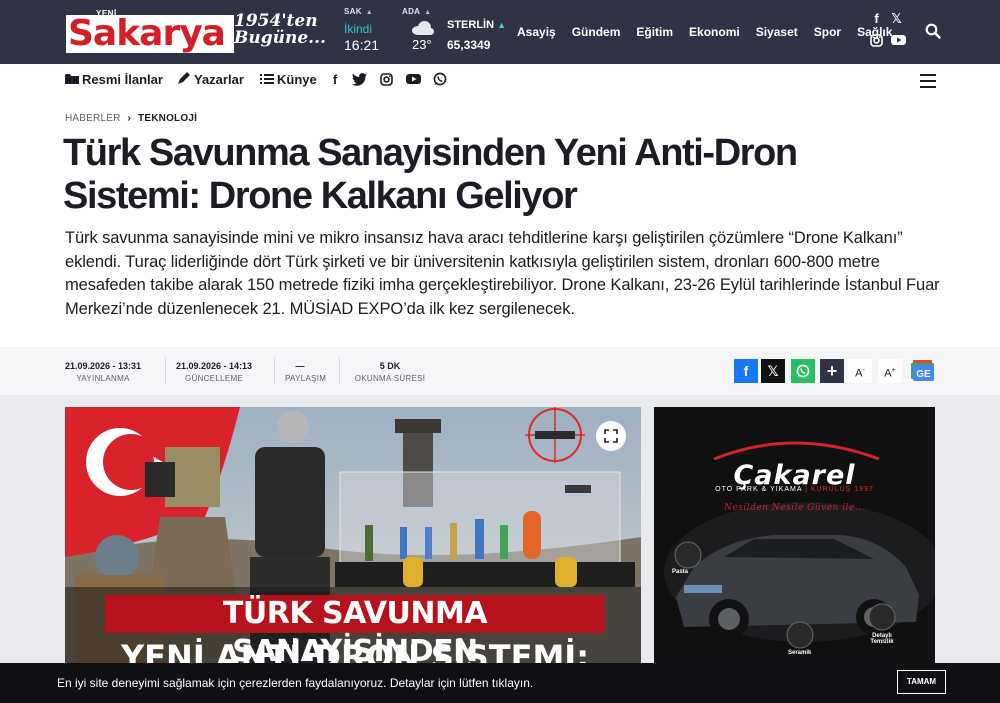 The height and width of the screenshot is (703, 1000). Describe the element at coordinates (859, 373) in the screenshot. I see `font-decrease-label: A` at that location.